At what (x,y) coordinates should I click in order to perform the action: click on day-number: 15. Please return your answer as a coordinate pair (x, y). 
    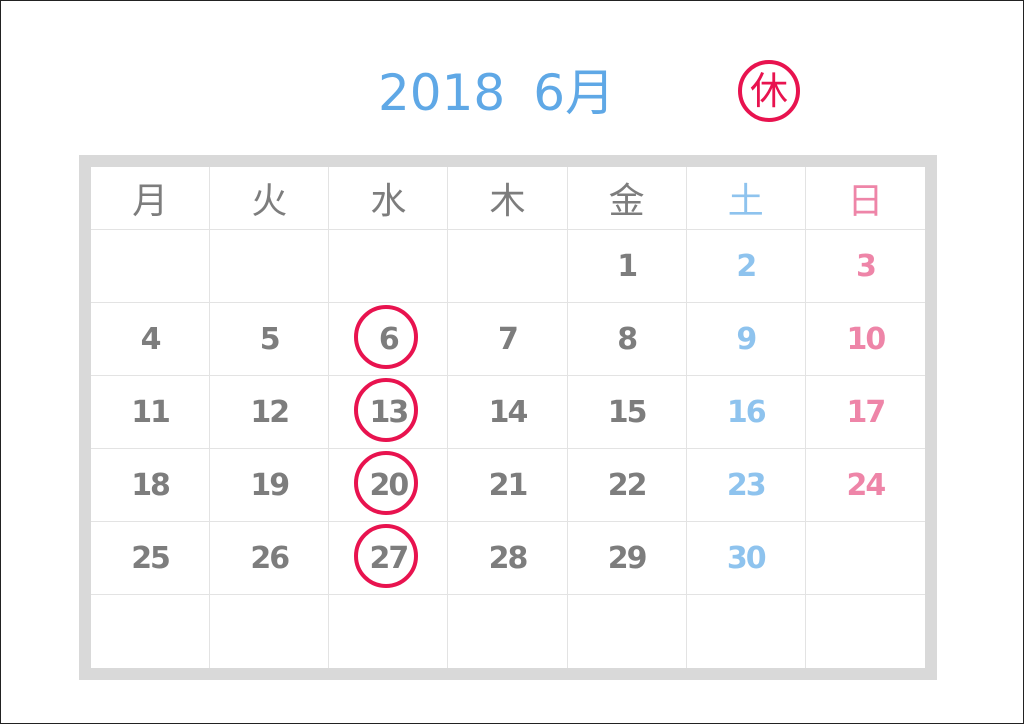
    Looking at the image, I should click on (627, 412).